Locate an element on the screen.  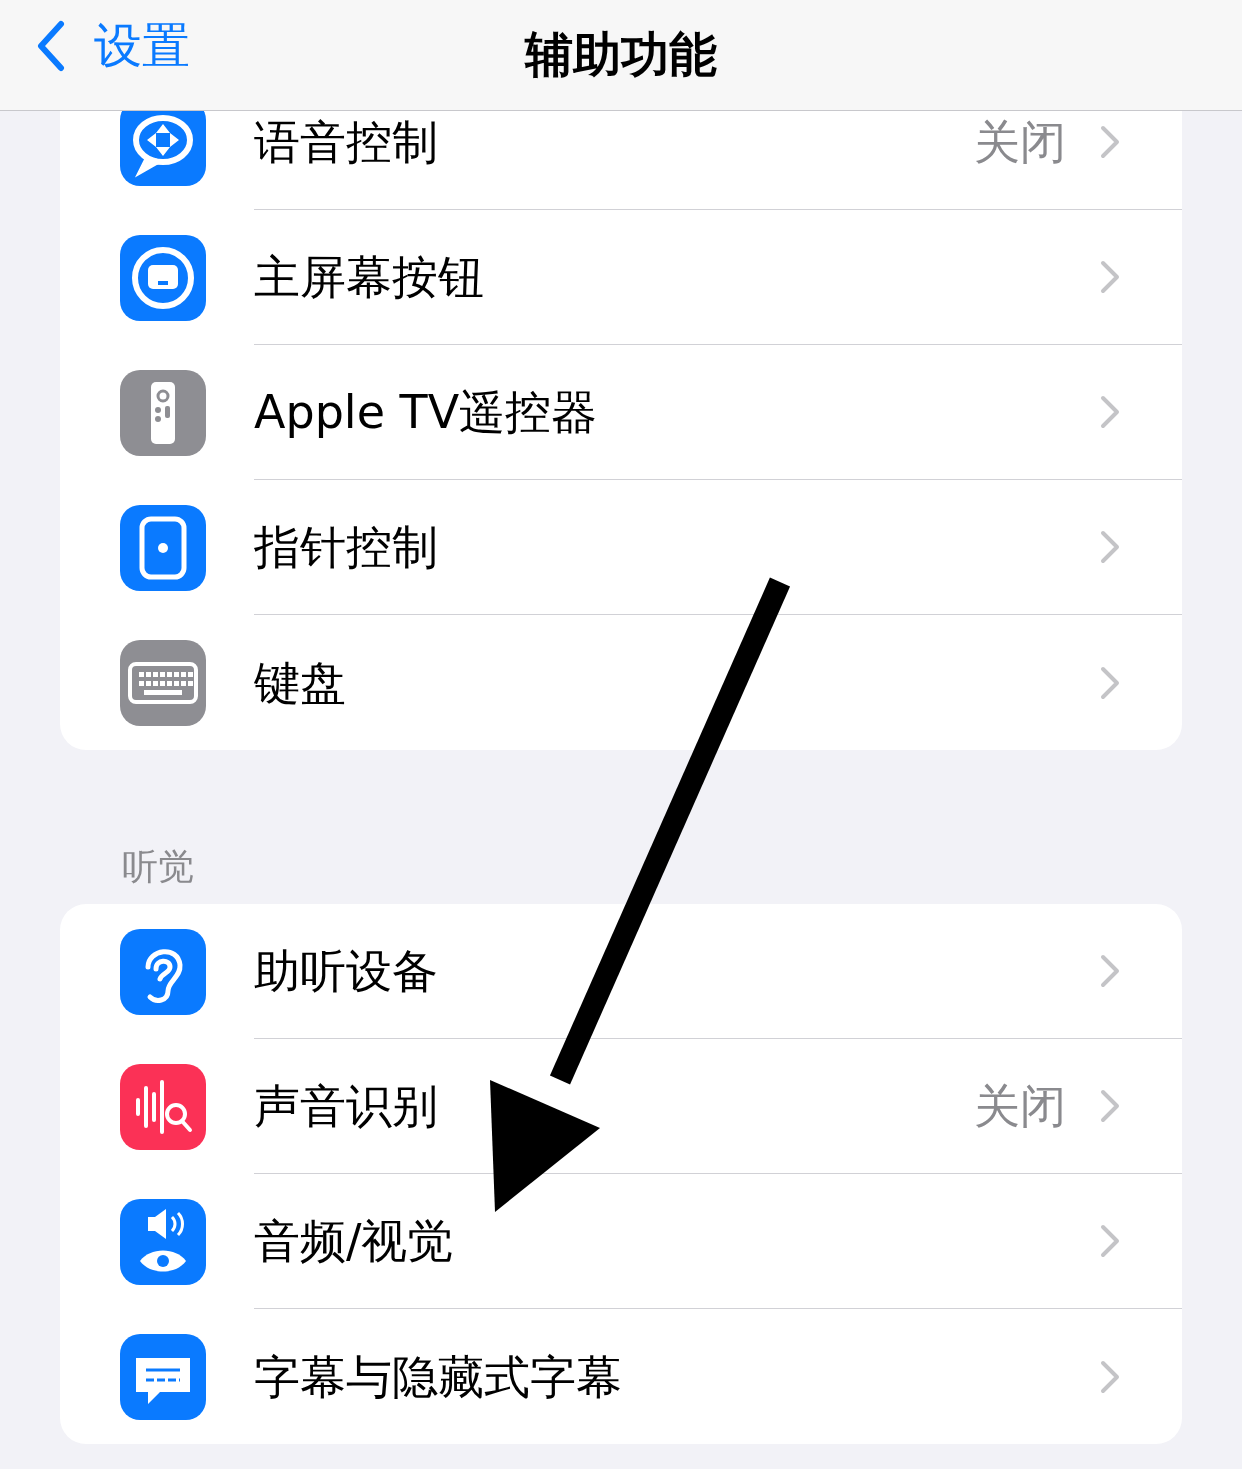
row-label: 音频/视觉 is located at coordinates (354, 1241).